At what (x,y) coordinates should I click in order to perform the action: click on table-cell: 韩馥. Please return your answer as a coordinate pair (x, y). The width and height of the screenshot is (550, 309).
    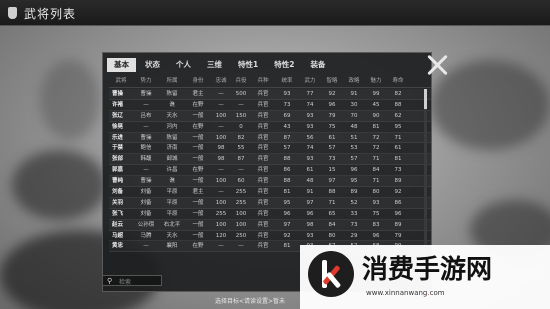
    Looking at the image, I should click on (146, 159).